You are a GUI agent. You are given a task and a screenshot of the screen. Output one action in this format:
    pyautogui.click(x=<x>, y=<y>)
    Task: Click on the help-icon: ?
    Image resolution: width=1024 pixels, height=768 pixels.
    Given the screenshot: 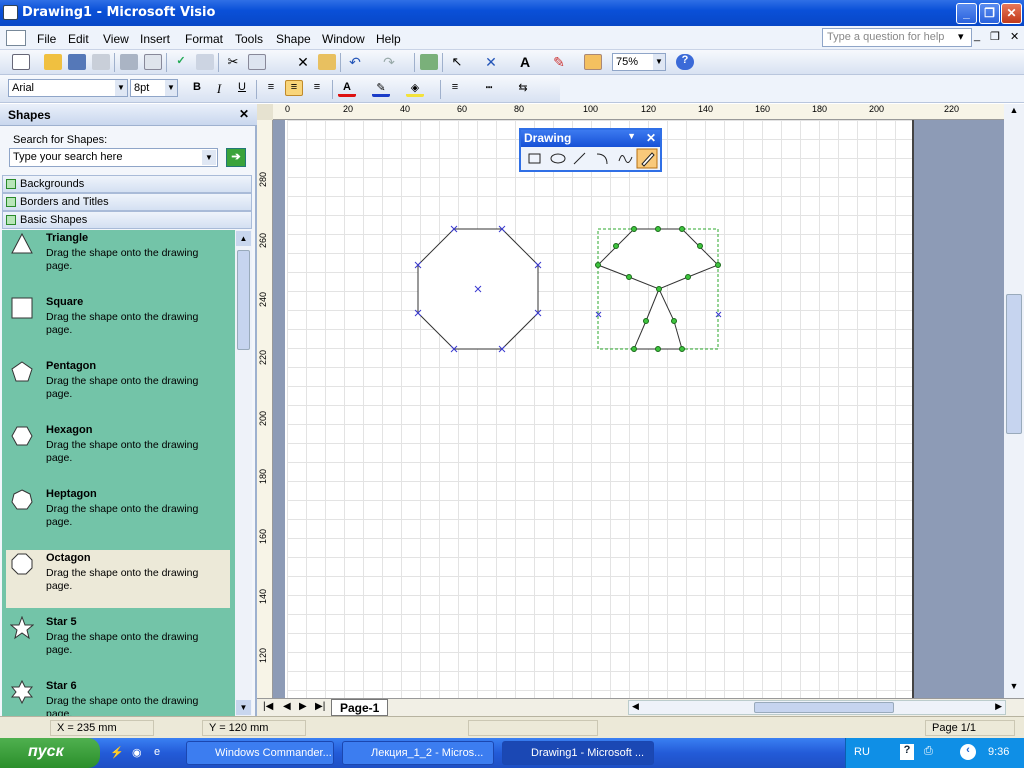 What is the action you would take?
    pyautogui.click(x=685, y=62)
    